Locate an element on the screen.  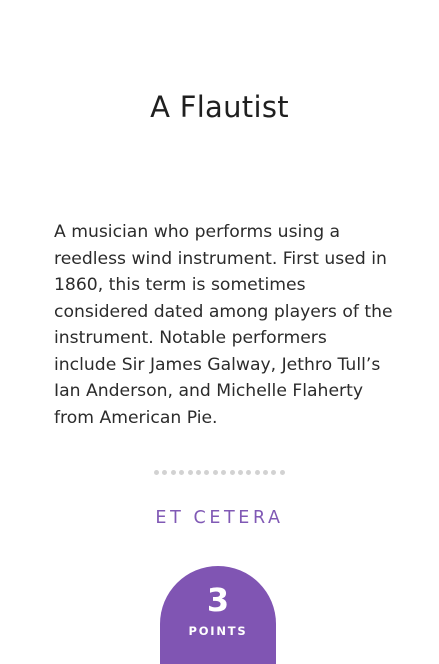
card-category: ET CETERA is located at coordinates (219, 518).